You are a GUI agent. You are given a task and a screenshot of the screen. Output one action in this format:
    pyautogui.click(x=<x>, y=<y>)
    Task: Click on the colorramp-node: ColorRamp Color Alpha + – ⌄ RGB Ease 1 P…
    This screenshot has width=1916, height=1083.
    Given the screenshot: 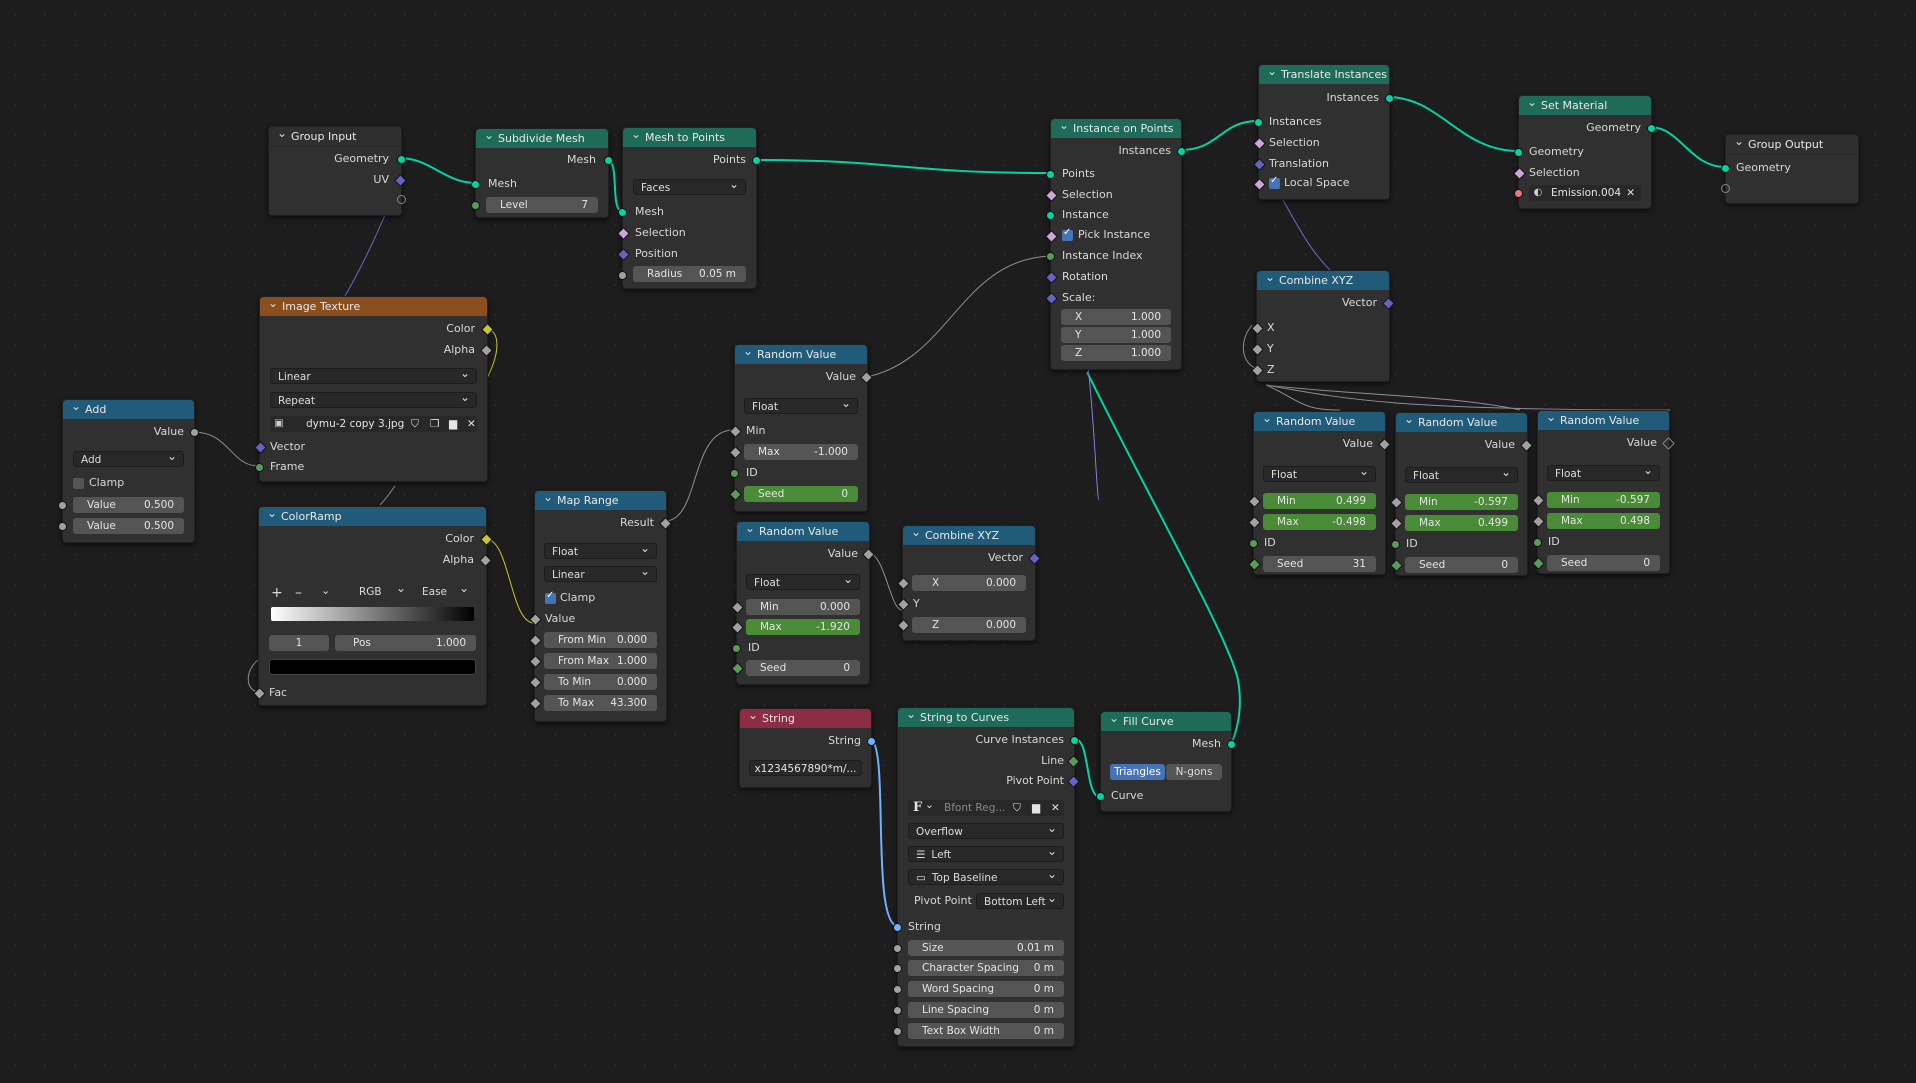 What is the action you would take?
    pyautogui.click(x=373, y=606)
    